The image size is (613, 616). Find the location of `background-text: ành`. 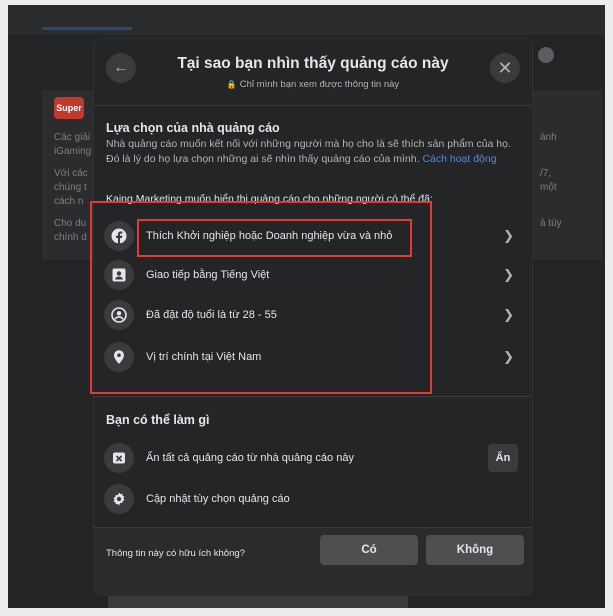

background-text: ành is located at coordinates (548, 137).